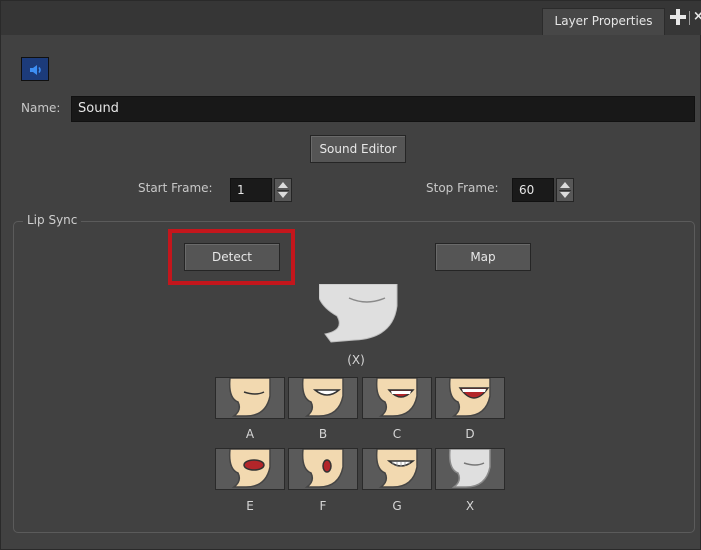 This screenshot has width=701, height=550. I want to click on mouth-shape-x, so click(470, 469).